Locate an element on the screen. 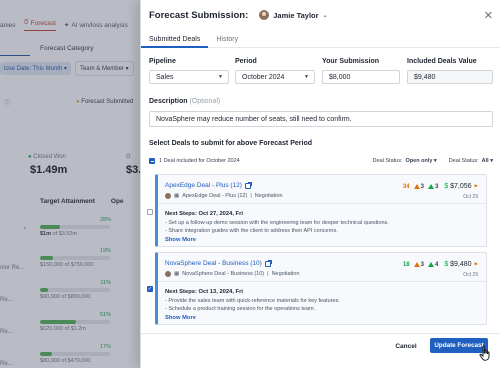 The image size is (500, 368). submission-value: $8,000 is located at coordinates (340, 77).